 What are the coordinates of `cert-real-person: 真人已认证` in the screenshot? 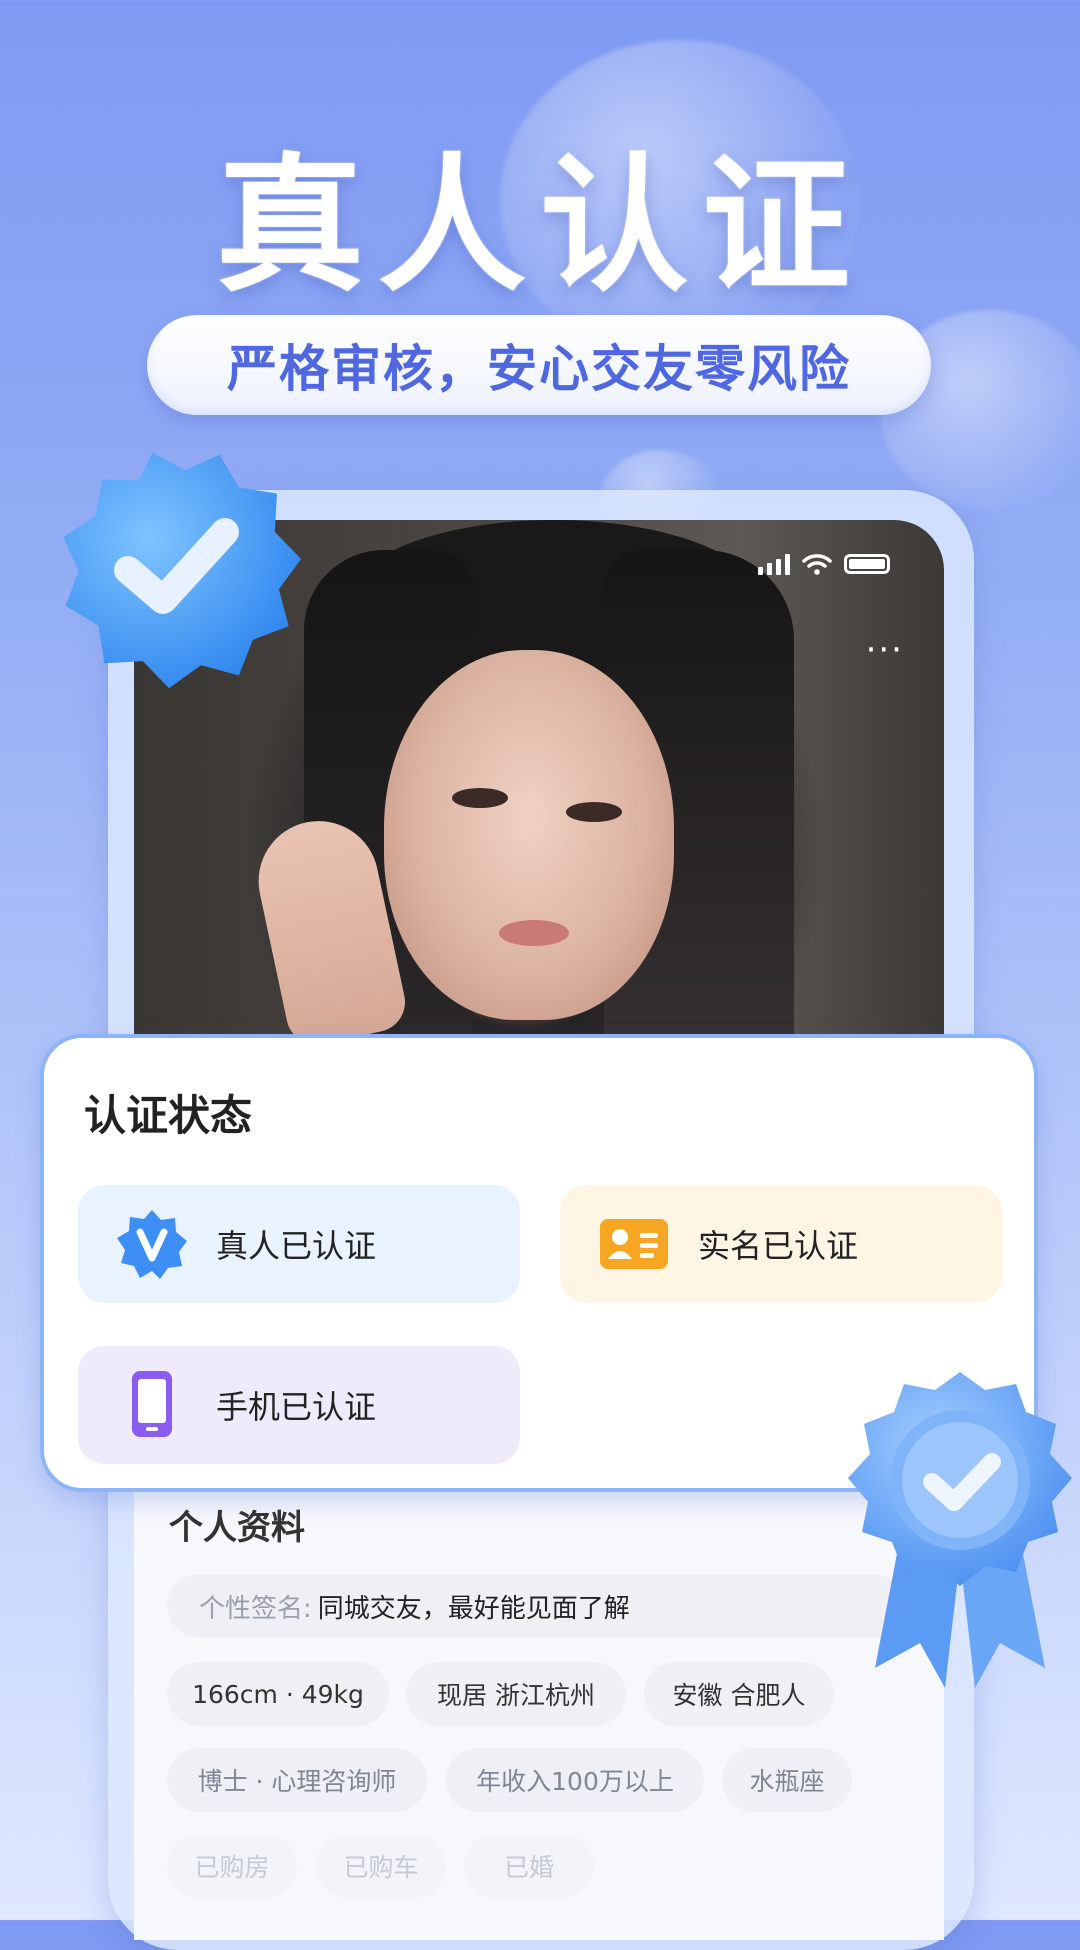 It's located at (299, 1244).